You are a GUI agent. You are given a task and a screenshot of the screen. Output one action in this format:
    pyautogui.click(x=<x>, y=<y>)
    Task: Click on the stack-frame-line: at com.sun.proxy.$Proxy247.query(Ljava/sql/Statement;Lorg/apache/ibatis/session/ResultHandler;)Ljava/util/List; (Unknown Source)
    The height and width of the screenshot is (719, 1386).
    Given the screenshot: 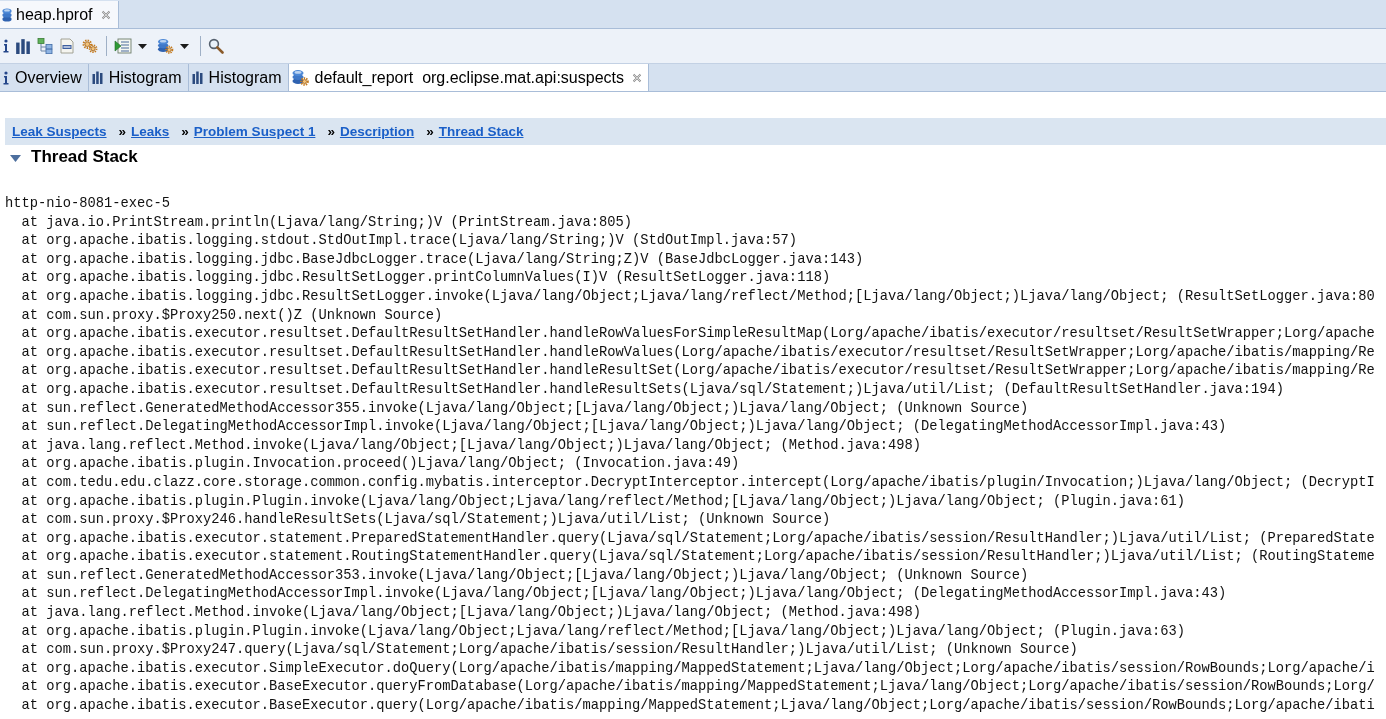 What is the action you would take?
    pyautogui.click(x=549, y=650)
    